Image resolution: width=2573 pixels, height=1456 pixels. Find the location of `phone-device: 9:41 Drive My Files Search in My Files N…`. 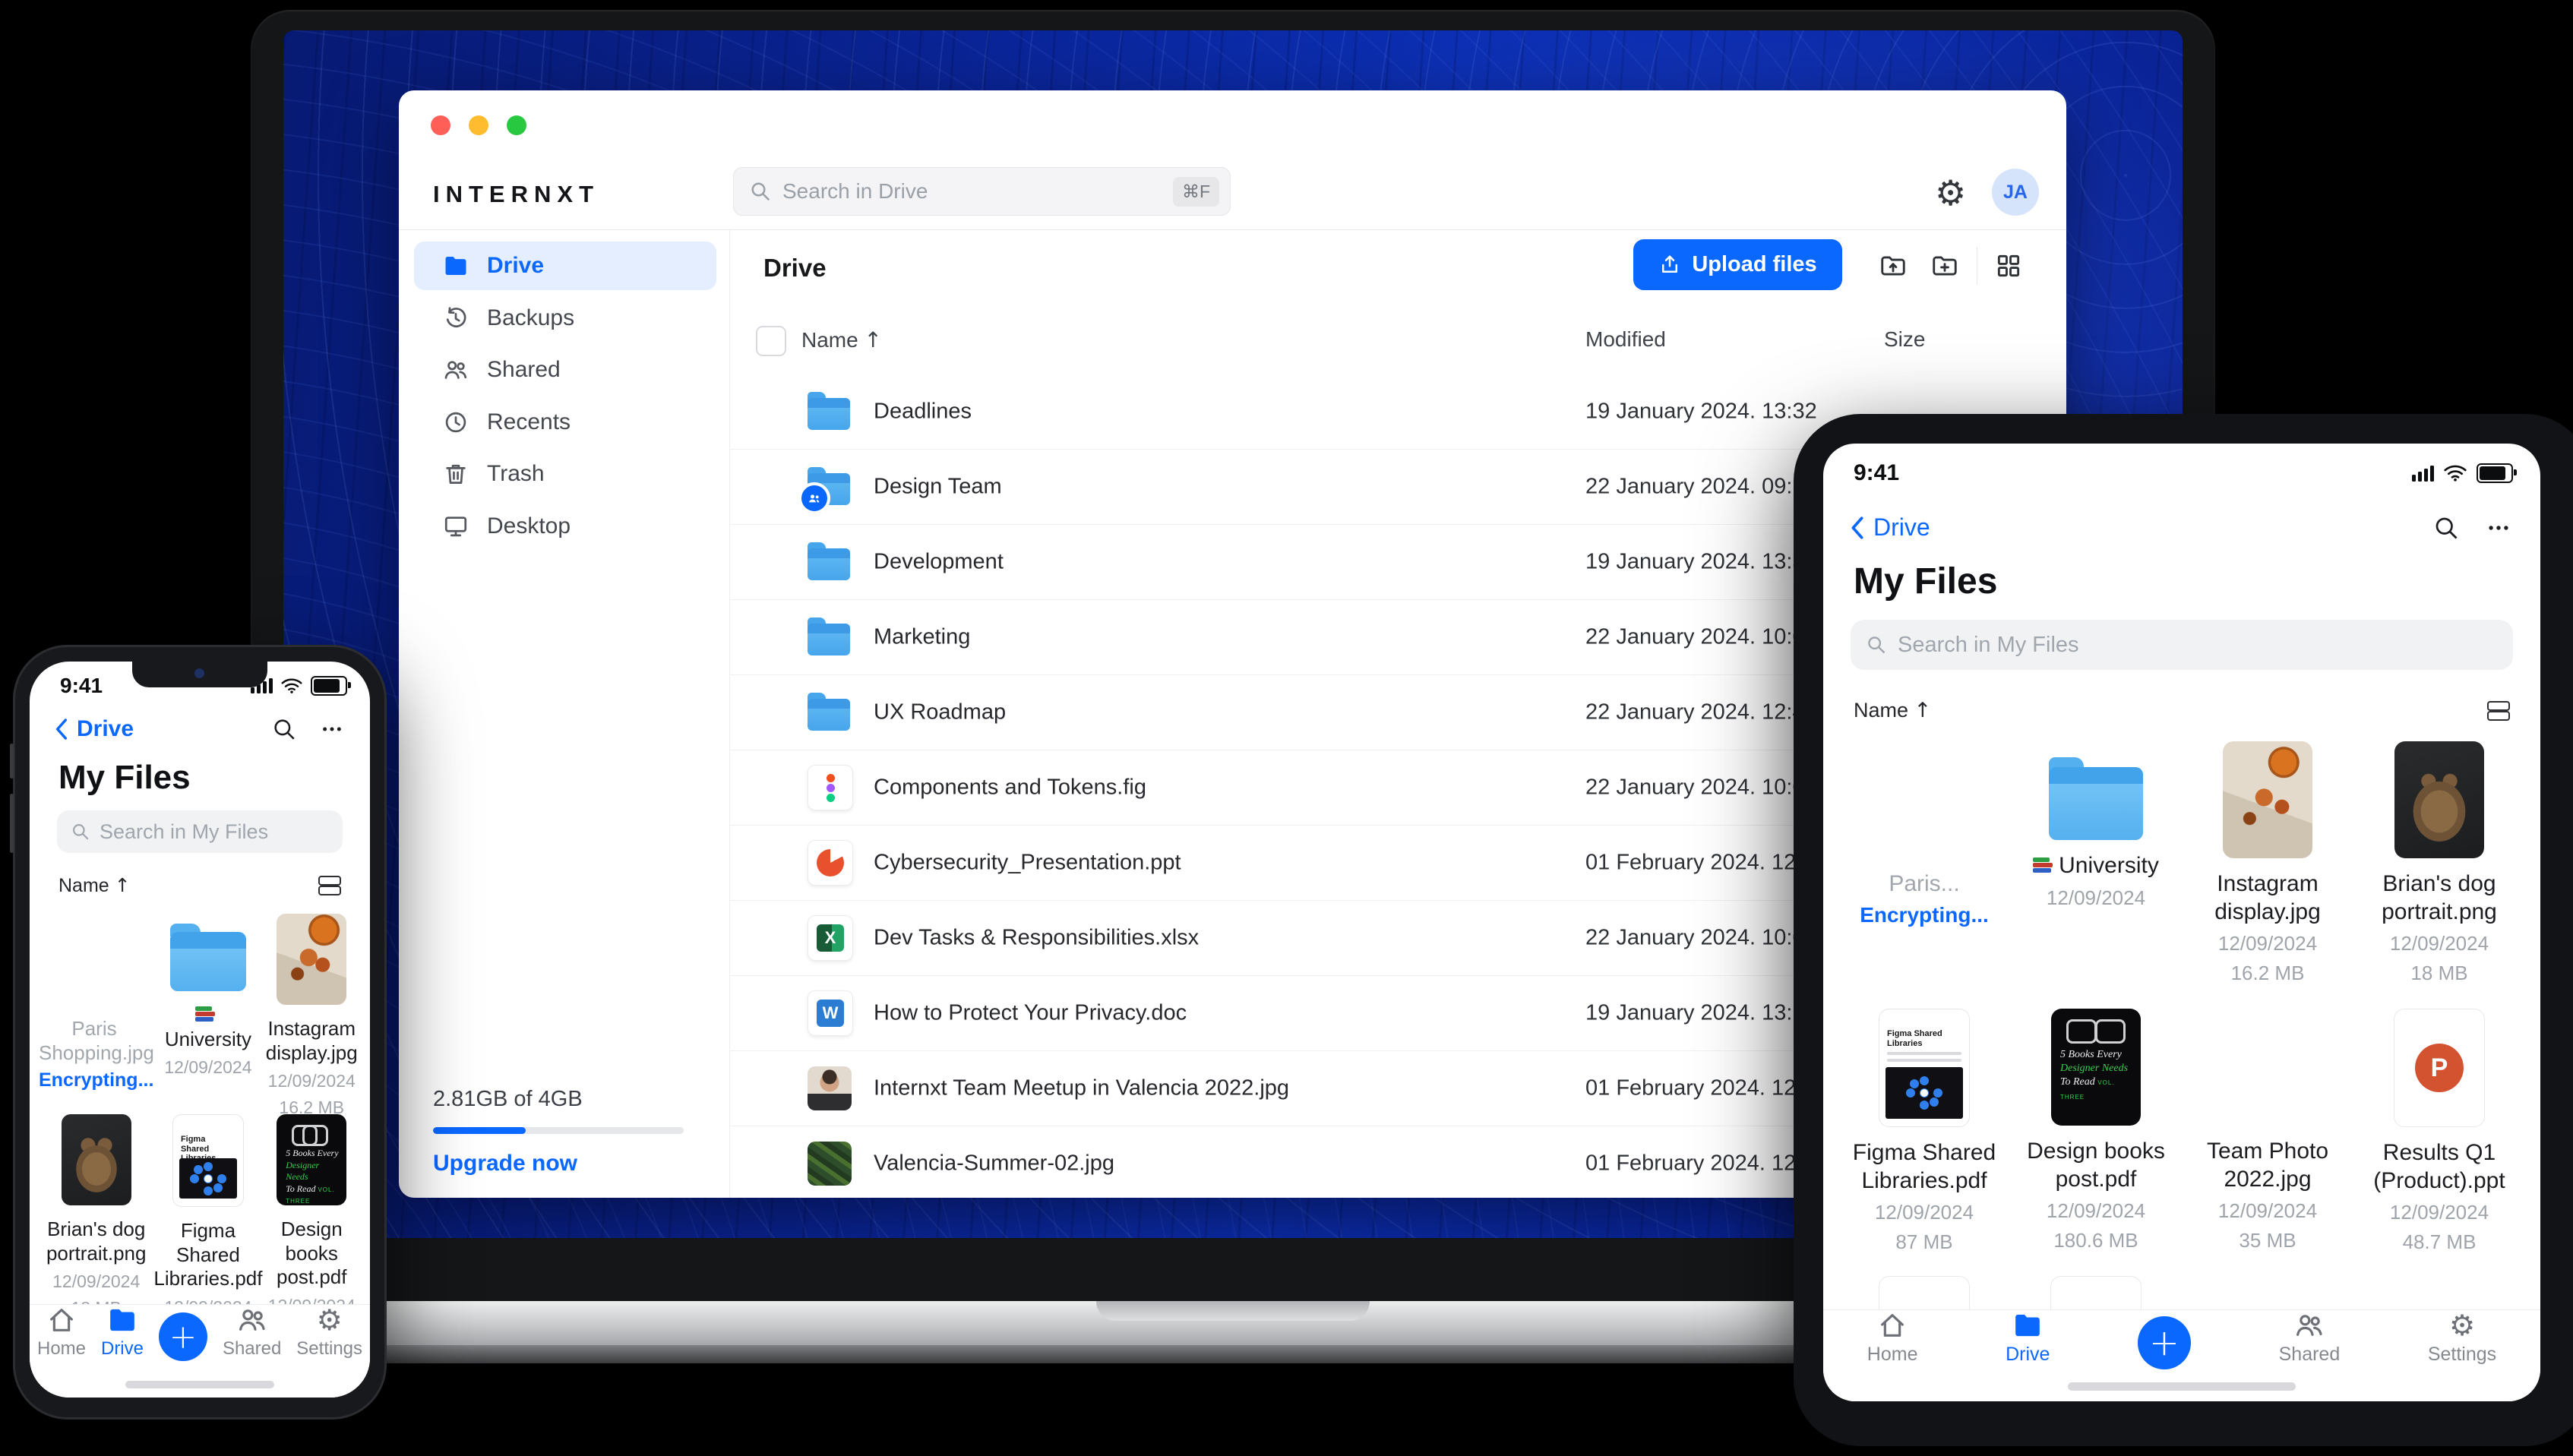

phone-device: 9:41 Drive My Files Search in My Files N… is located at coordinates (199, 1032).